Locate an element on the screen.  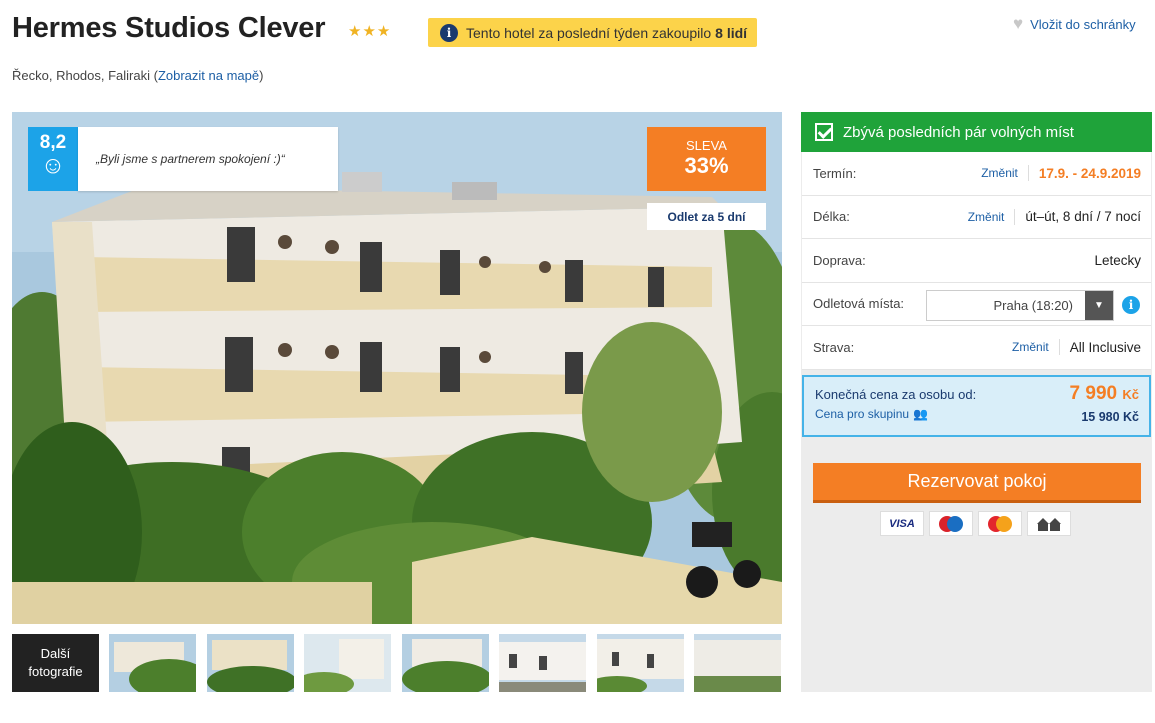
hotel-title: Hermes Studios Clever is located at coordinates (169, 28).